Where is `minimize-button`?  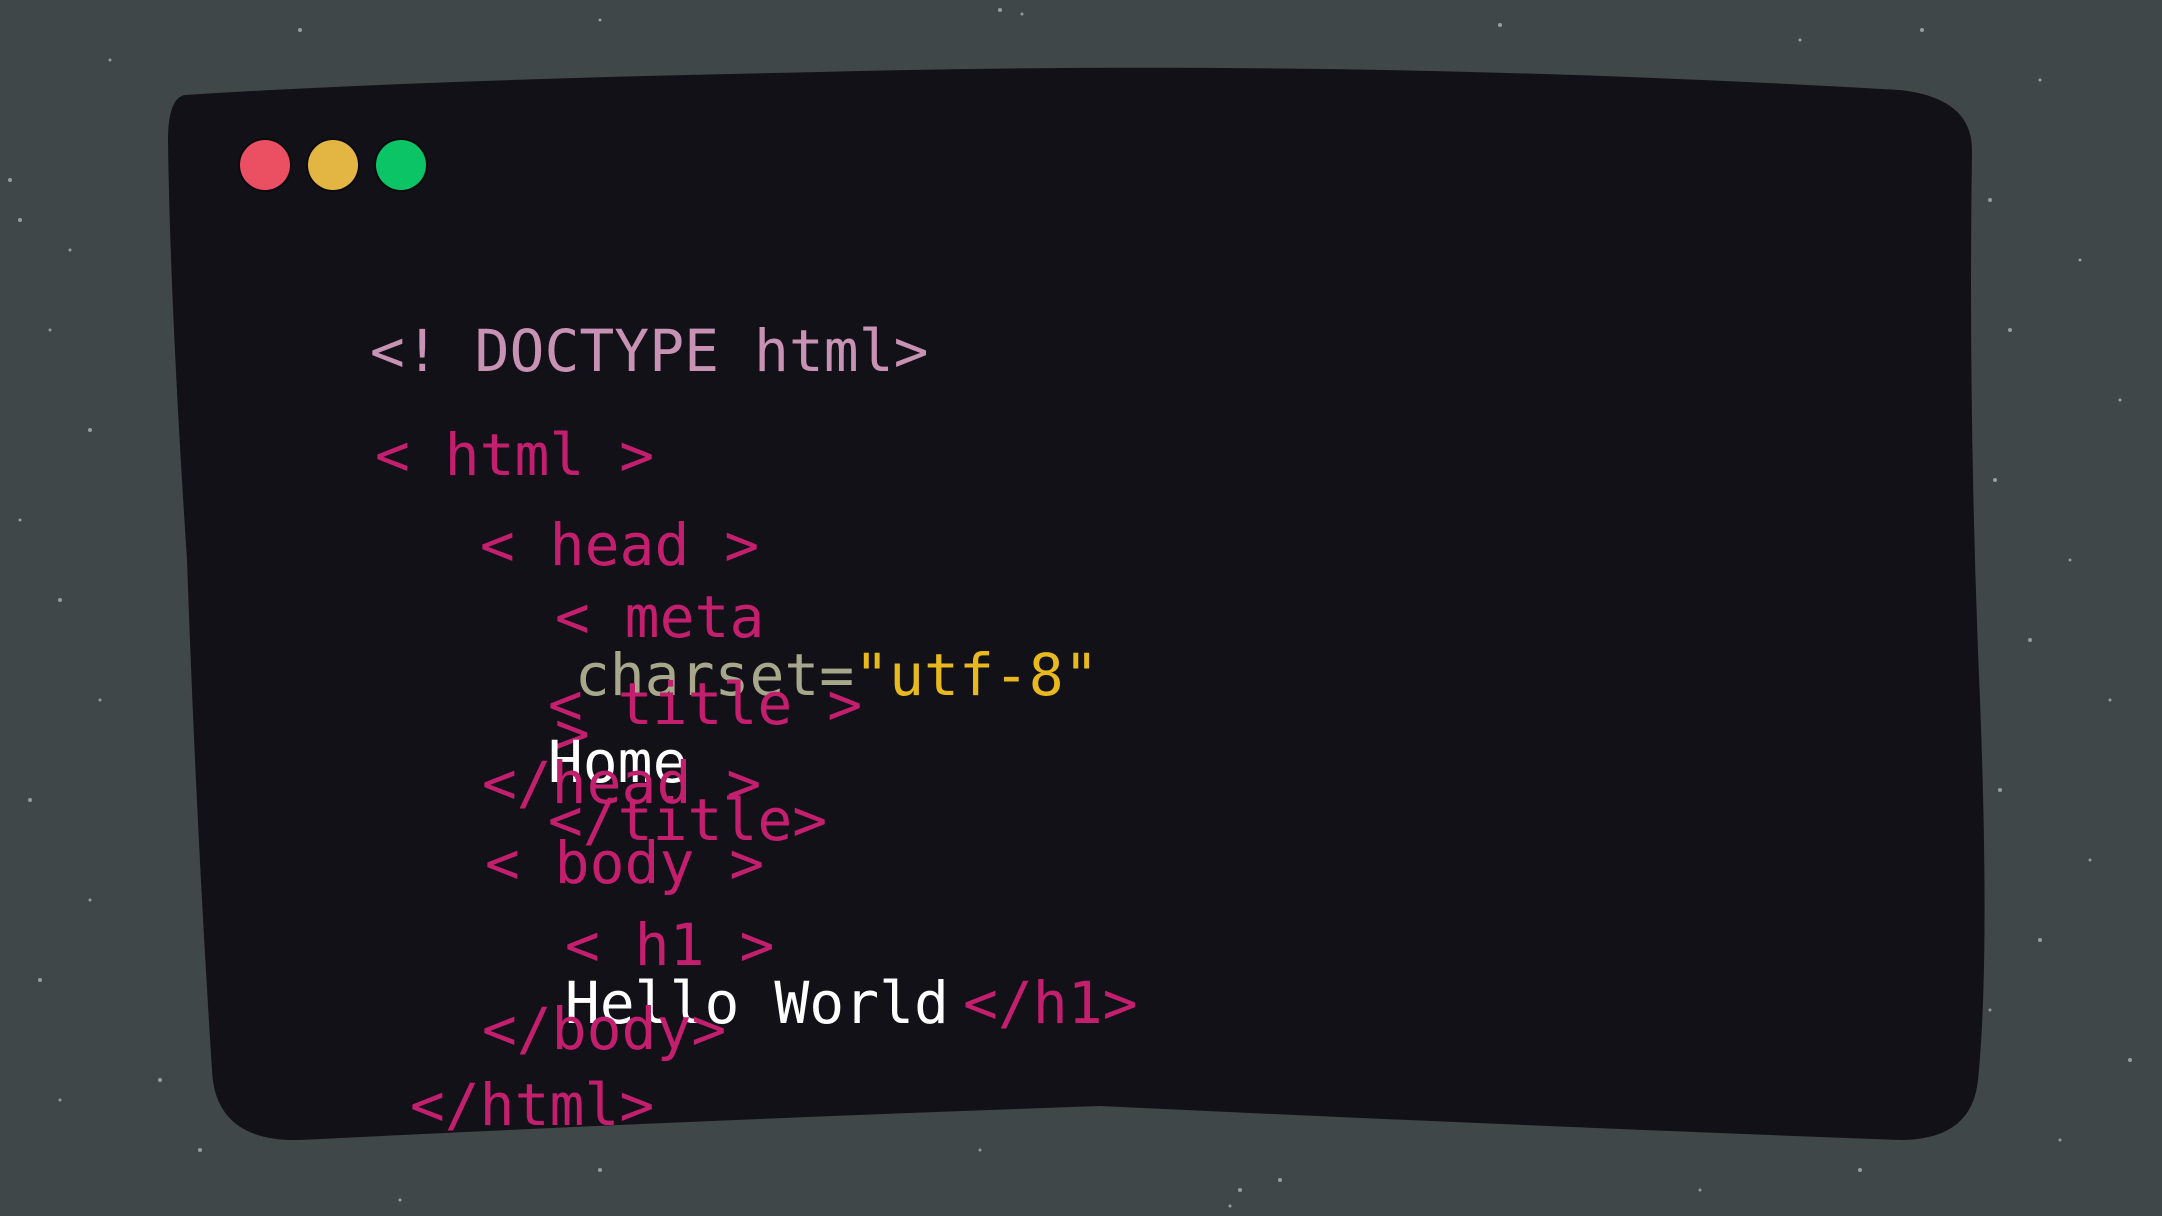 minimize-button is located at coordinates (333, 165).